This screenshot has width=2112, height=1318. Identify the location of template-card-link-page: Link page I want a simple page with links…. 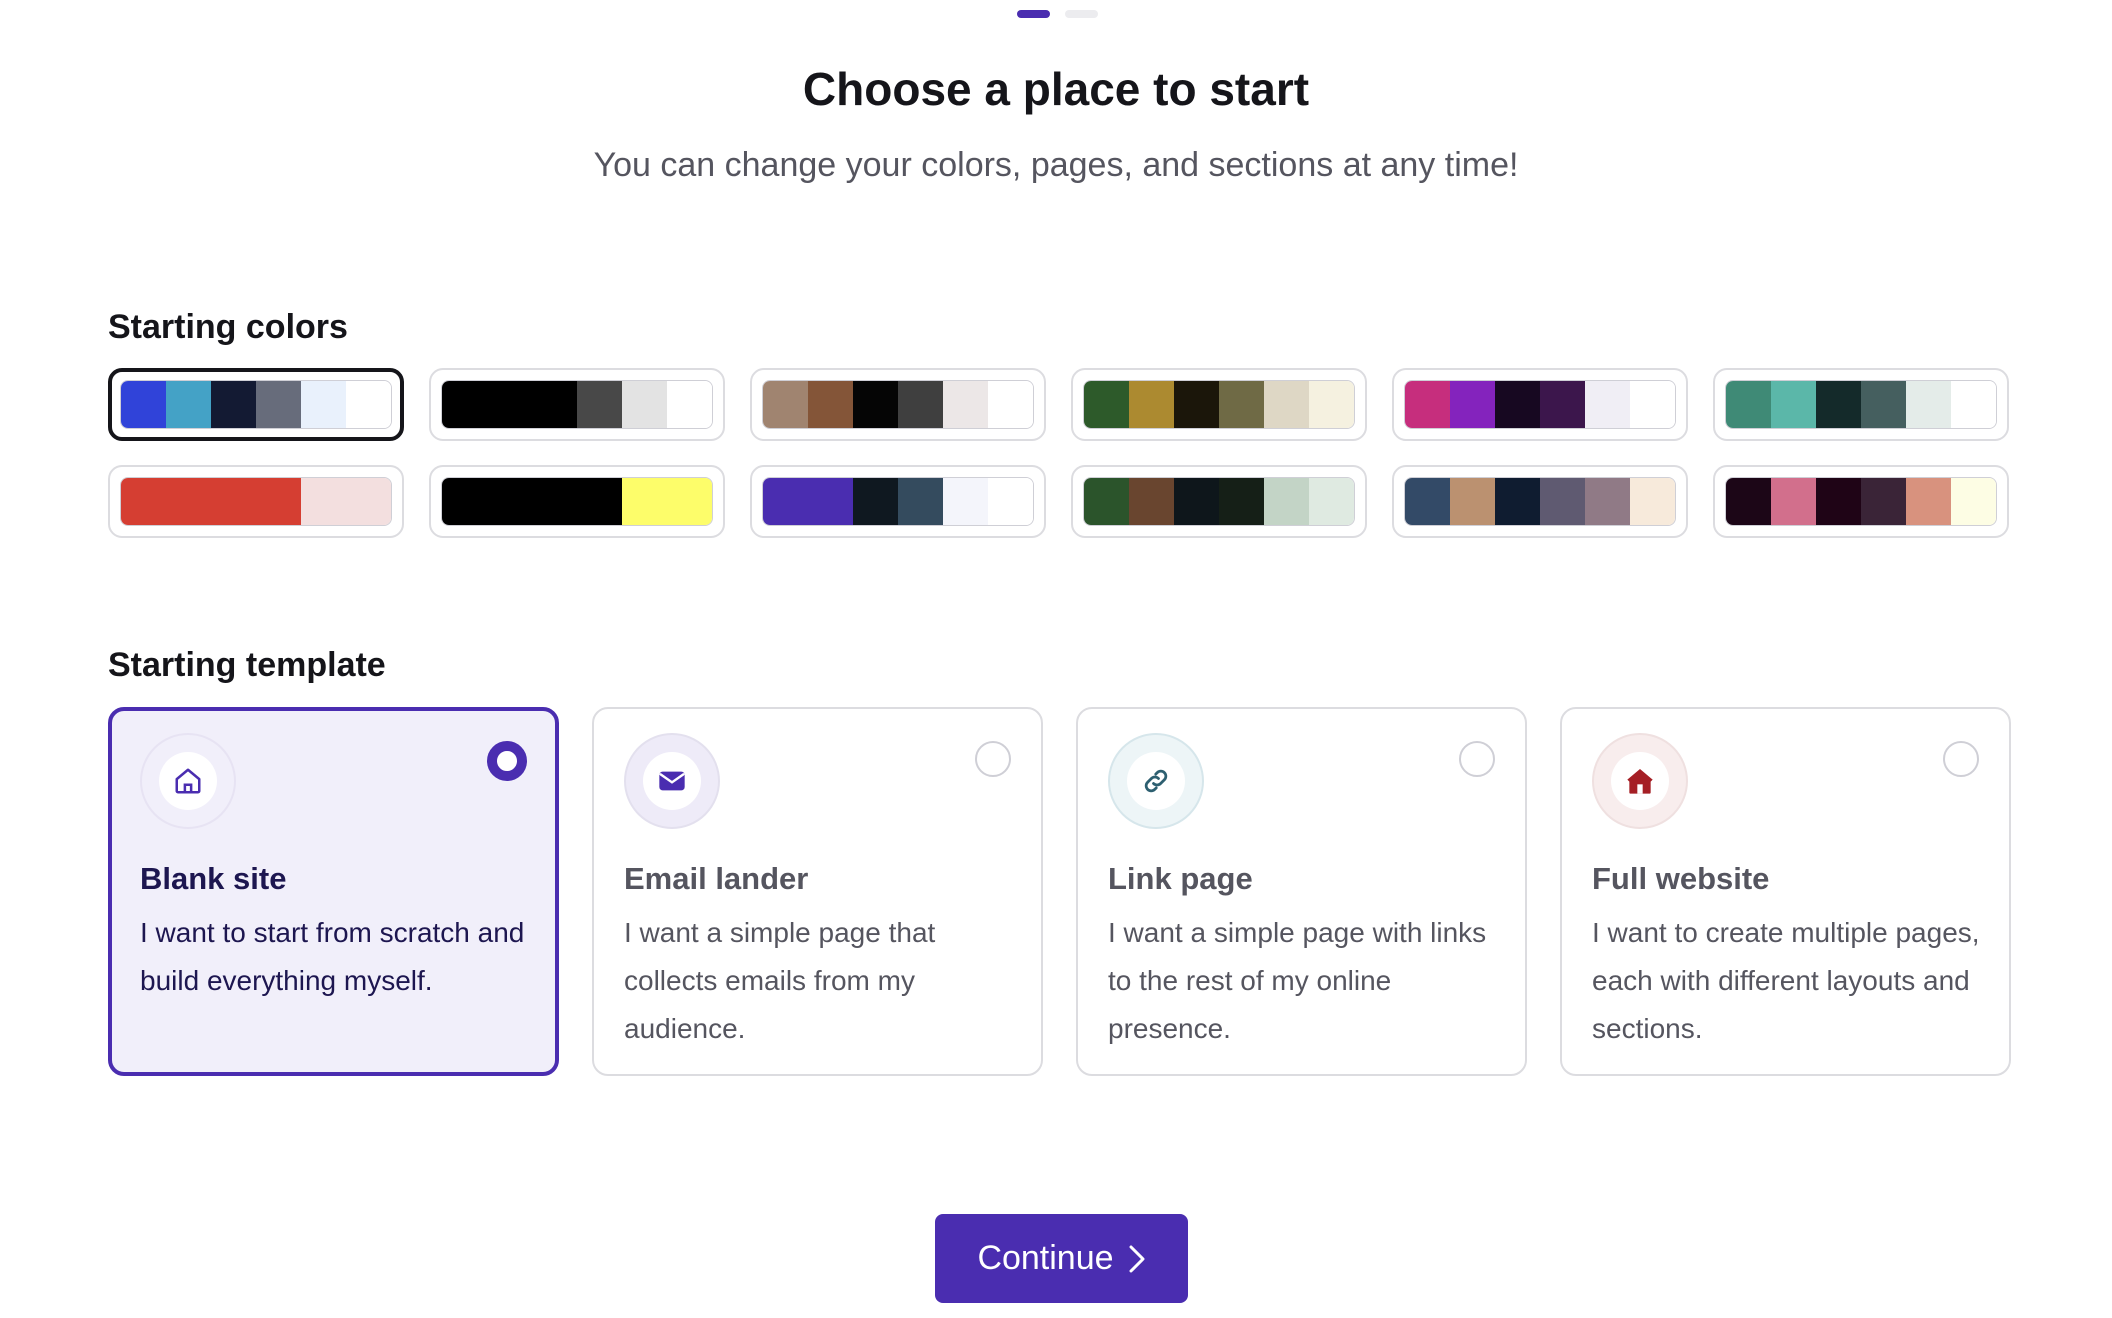
(1301, 891).